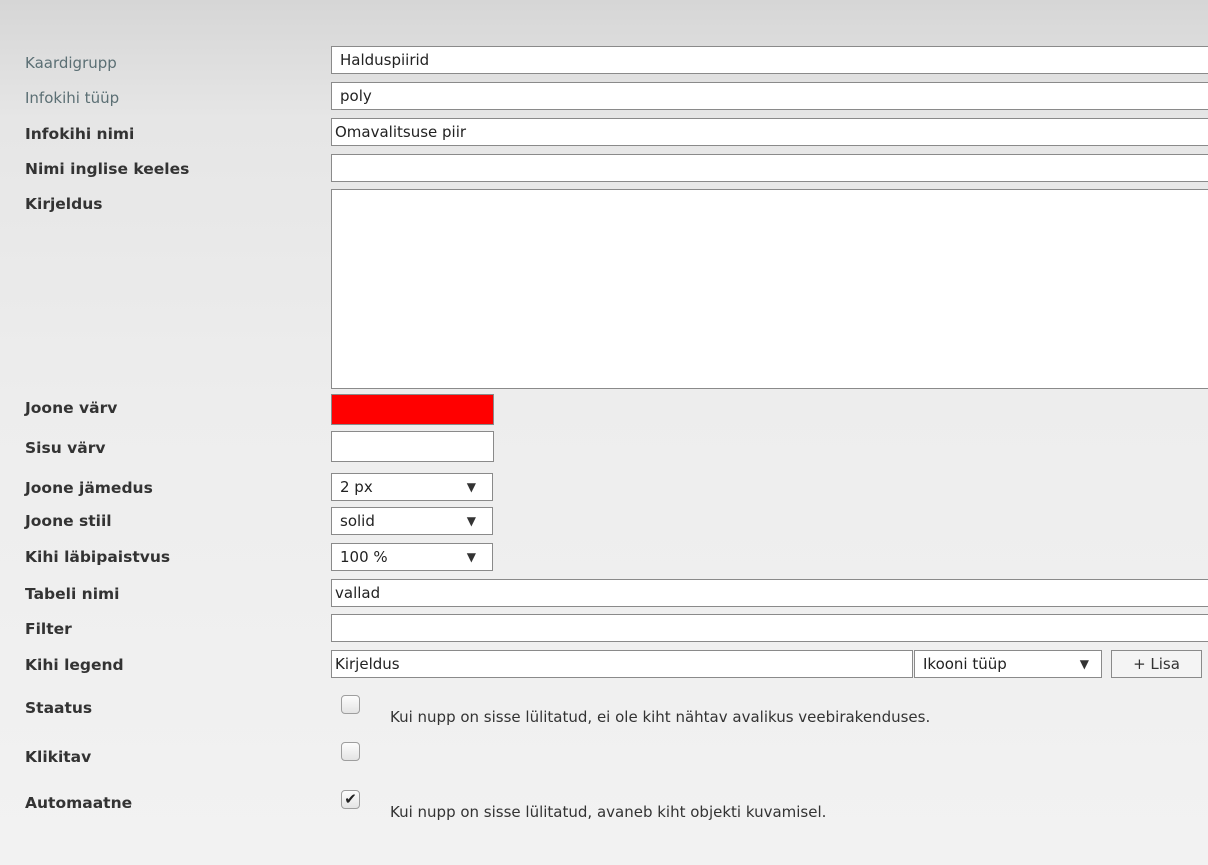 This screenshot has width=1208, height=865. What do you see at coordinates (98, 557) in the screenshot?
I see `label-labipaistvus: Kihi läbipaistvus` at bounding box center [98, 557].